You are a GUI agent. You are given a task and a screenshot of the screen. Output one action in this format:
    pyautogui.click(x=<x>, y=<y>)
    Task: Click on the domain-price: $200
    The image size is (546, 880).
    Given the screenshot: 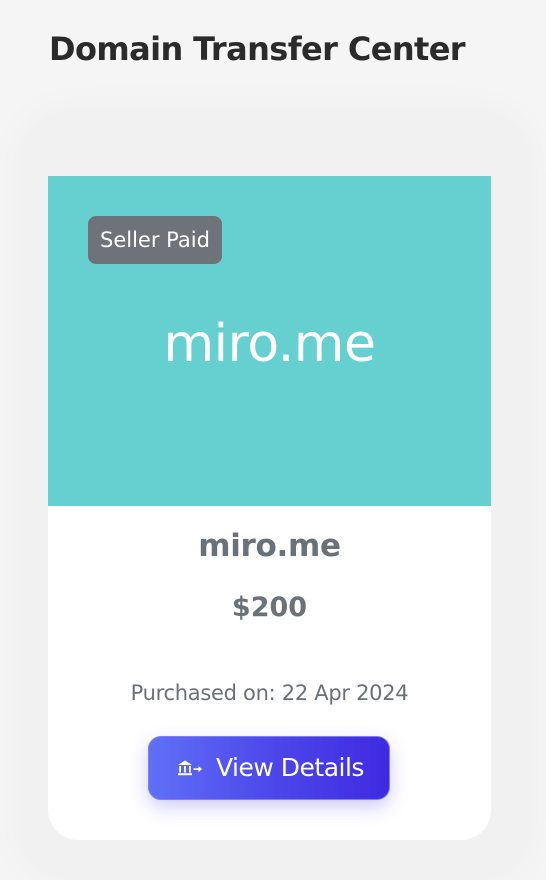 What is the action you would take?
    pyautogui.click(x=269, y=607)
    